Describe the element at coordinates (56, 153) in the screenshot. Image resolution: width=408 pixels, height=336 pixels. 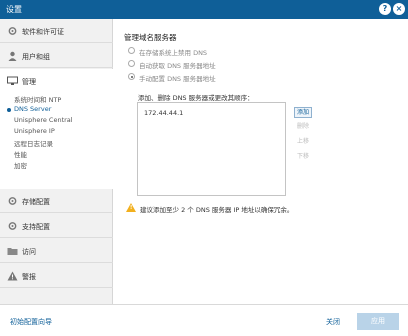
I see `sidebar-subitem-performance: 性能` at that location.